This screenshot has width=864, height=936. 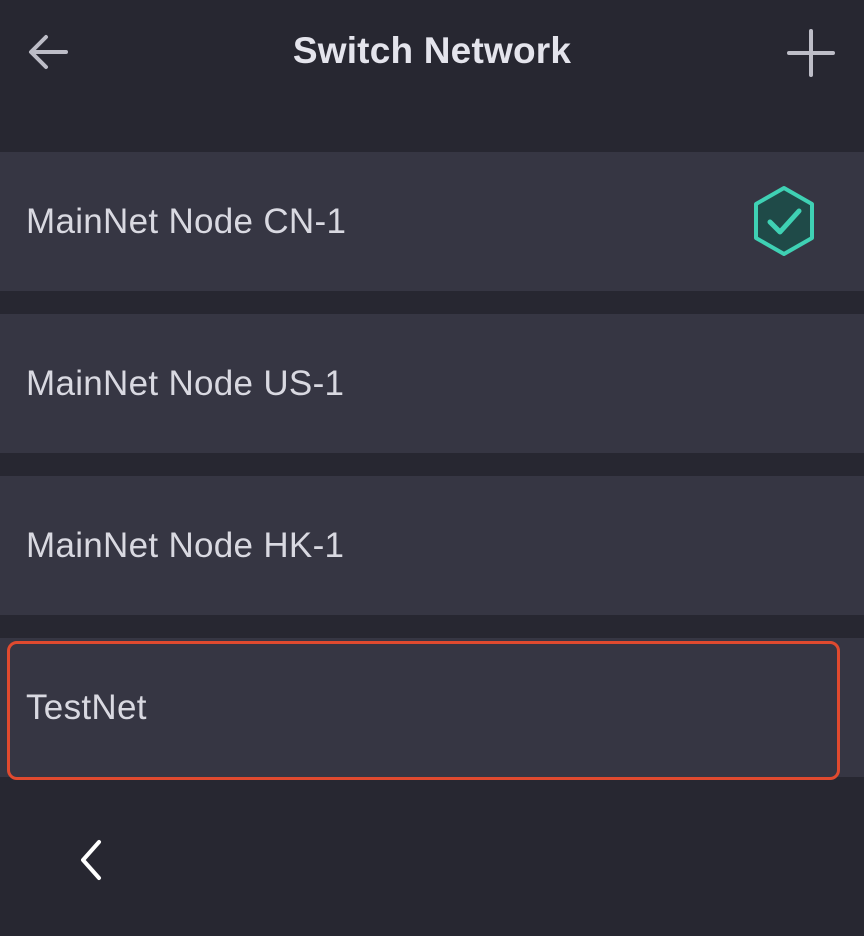 What do you see at coordinates (86, 707) in the screenshot?
I see `network-item-label: TestNet` at bounding box center [86, 707].